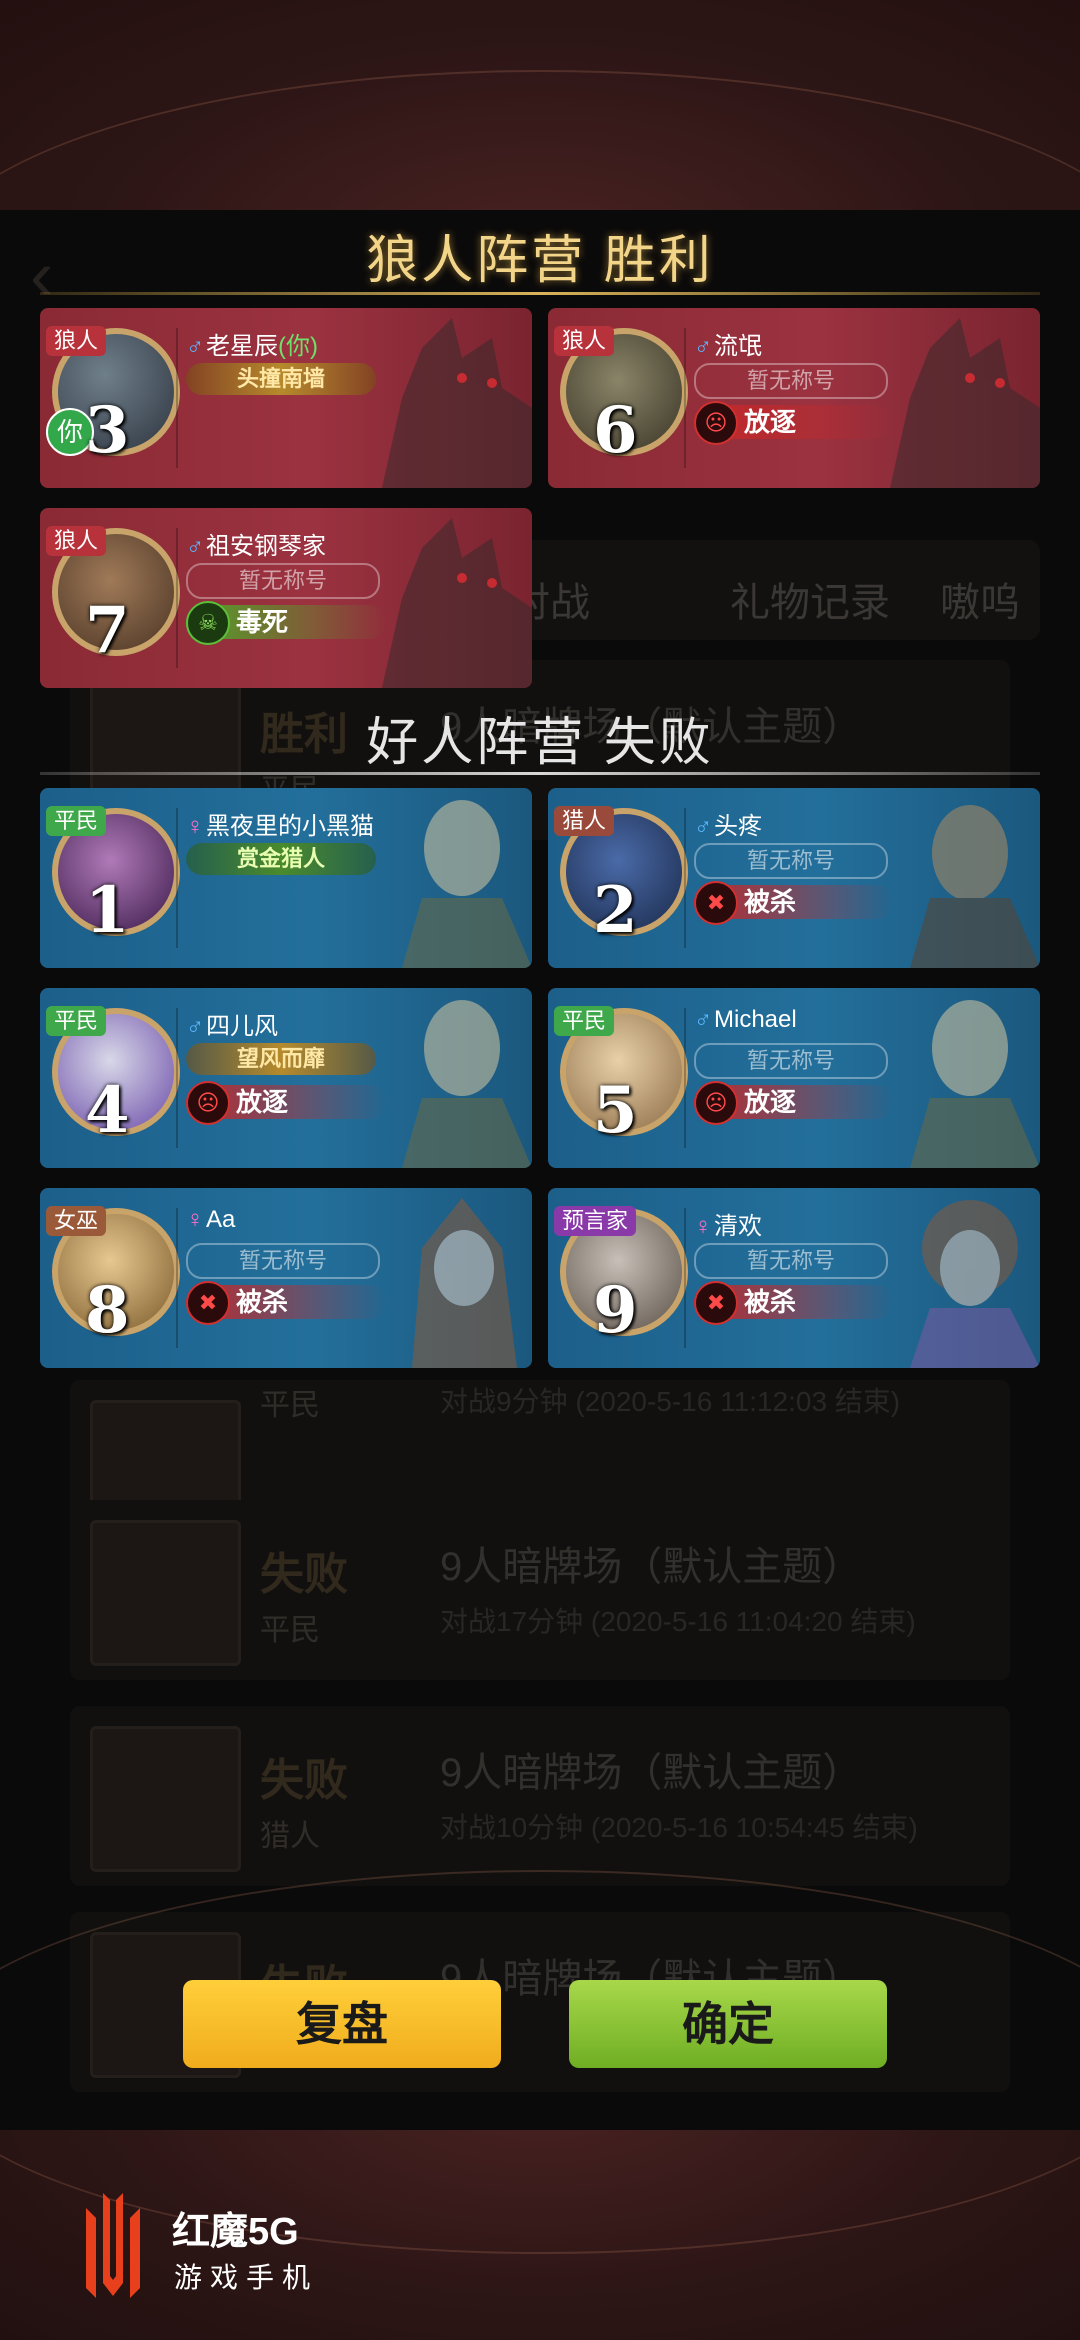 The height and width of the screenshot is (2340, 1080). What do you see at coordinates (728, 346) in the screenshot?
I see `player-name: ♂流氓` at bounding box center [728, 346].